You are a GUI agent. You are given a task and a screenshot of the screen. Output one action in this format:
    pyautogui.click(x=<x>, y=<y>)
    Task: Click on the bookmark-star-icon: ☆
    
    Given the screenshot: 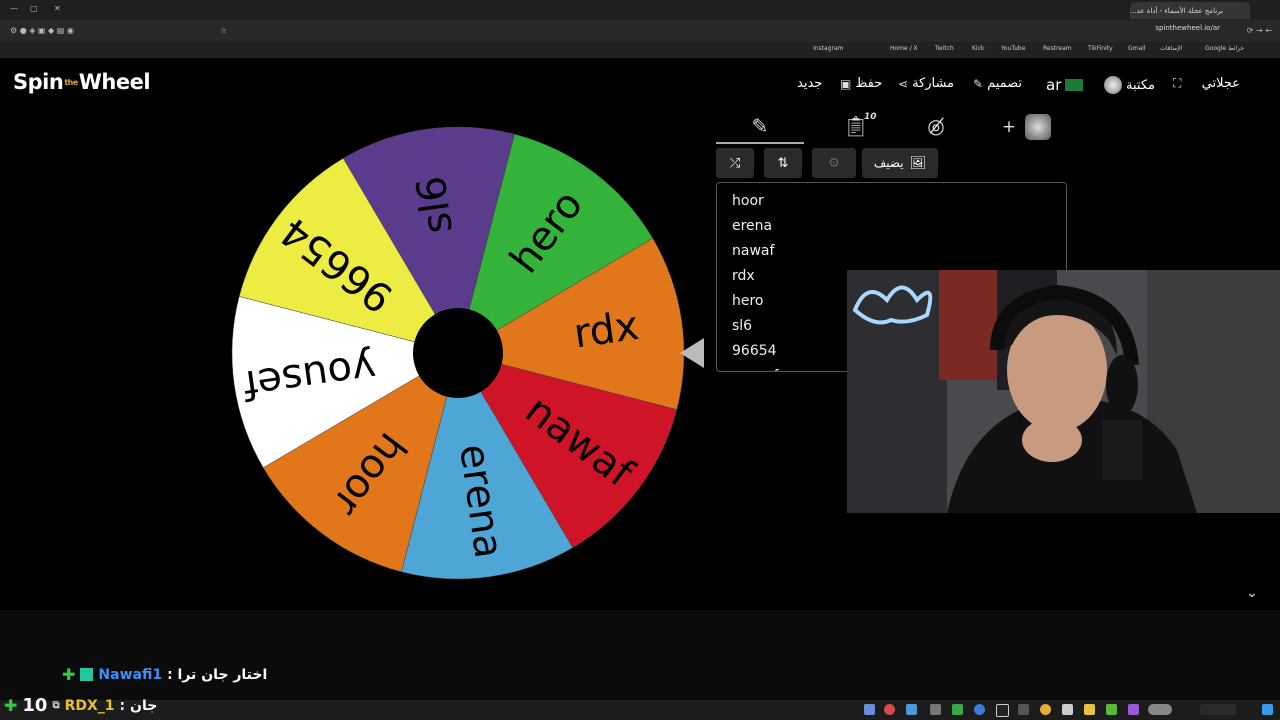 What is the action you would take?
    pyautogui.click(x=223, y=30)
    